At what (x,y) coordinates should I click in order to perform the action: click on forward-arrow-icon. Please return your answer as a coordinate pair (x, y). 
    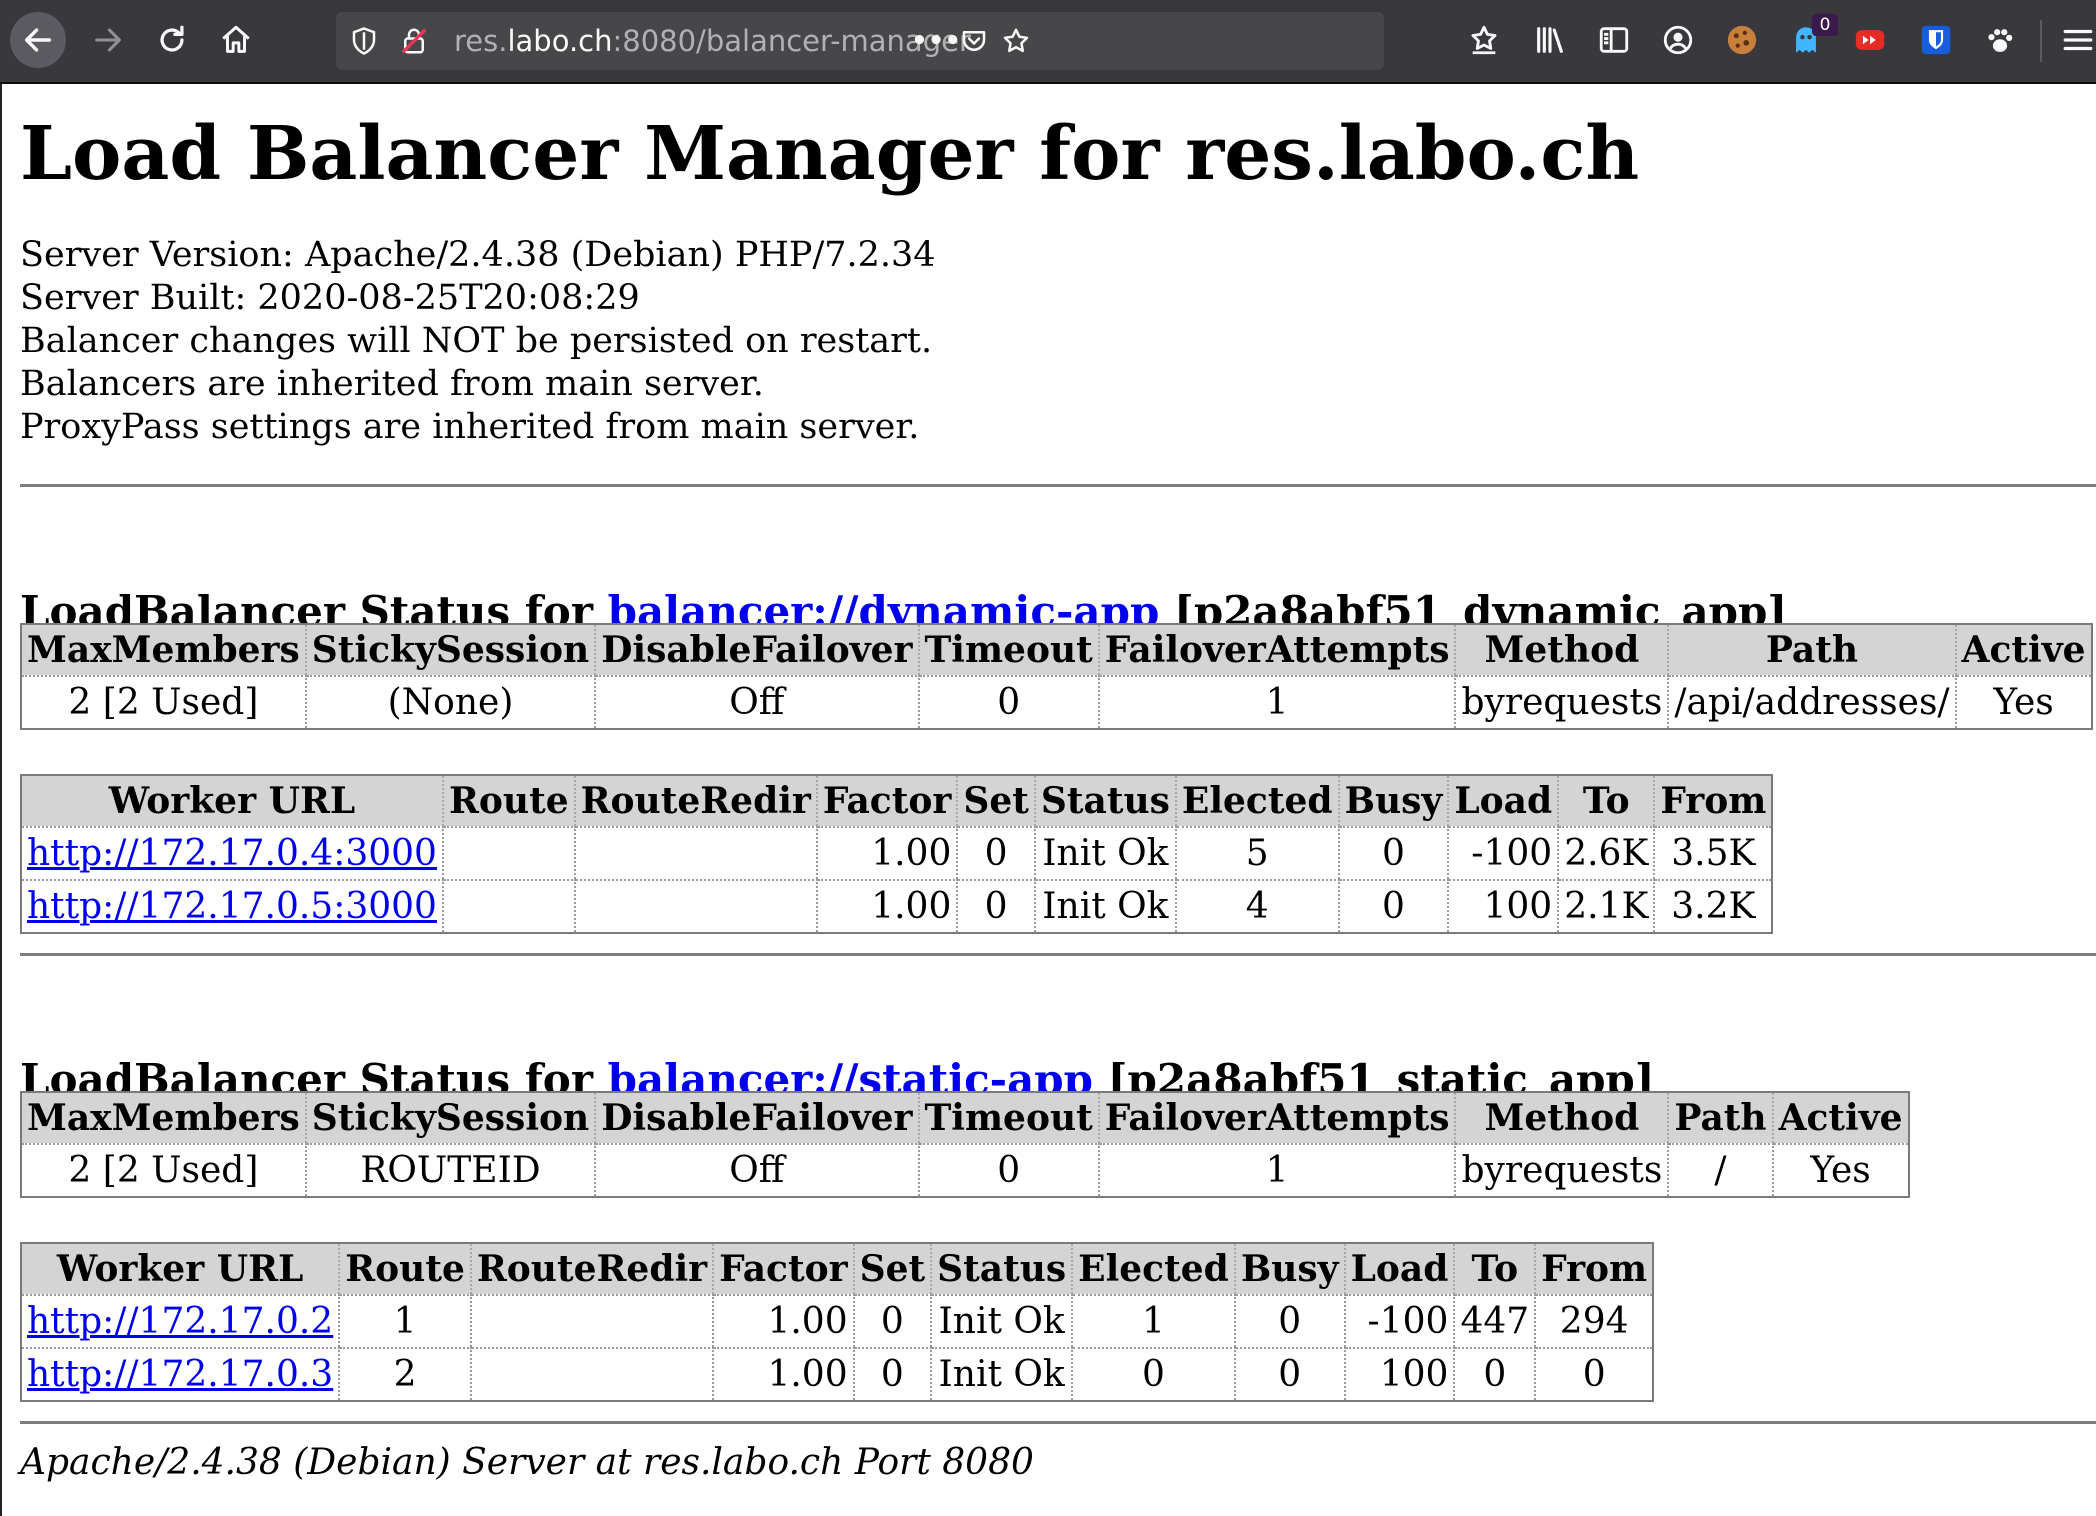
    Looking at the image, I should click on (108, 40).